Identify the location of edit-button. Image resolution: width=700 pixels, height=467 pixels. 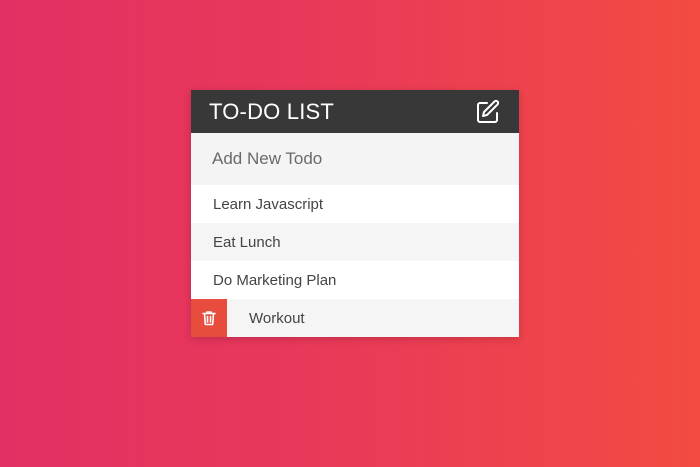
(488, 112).